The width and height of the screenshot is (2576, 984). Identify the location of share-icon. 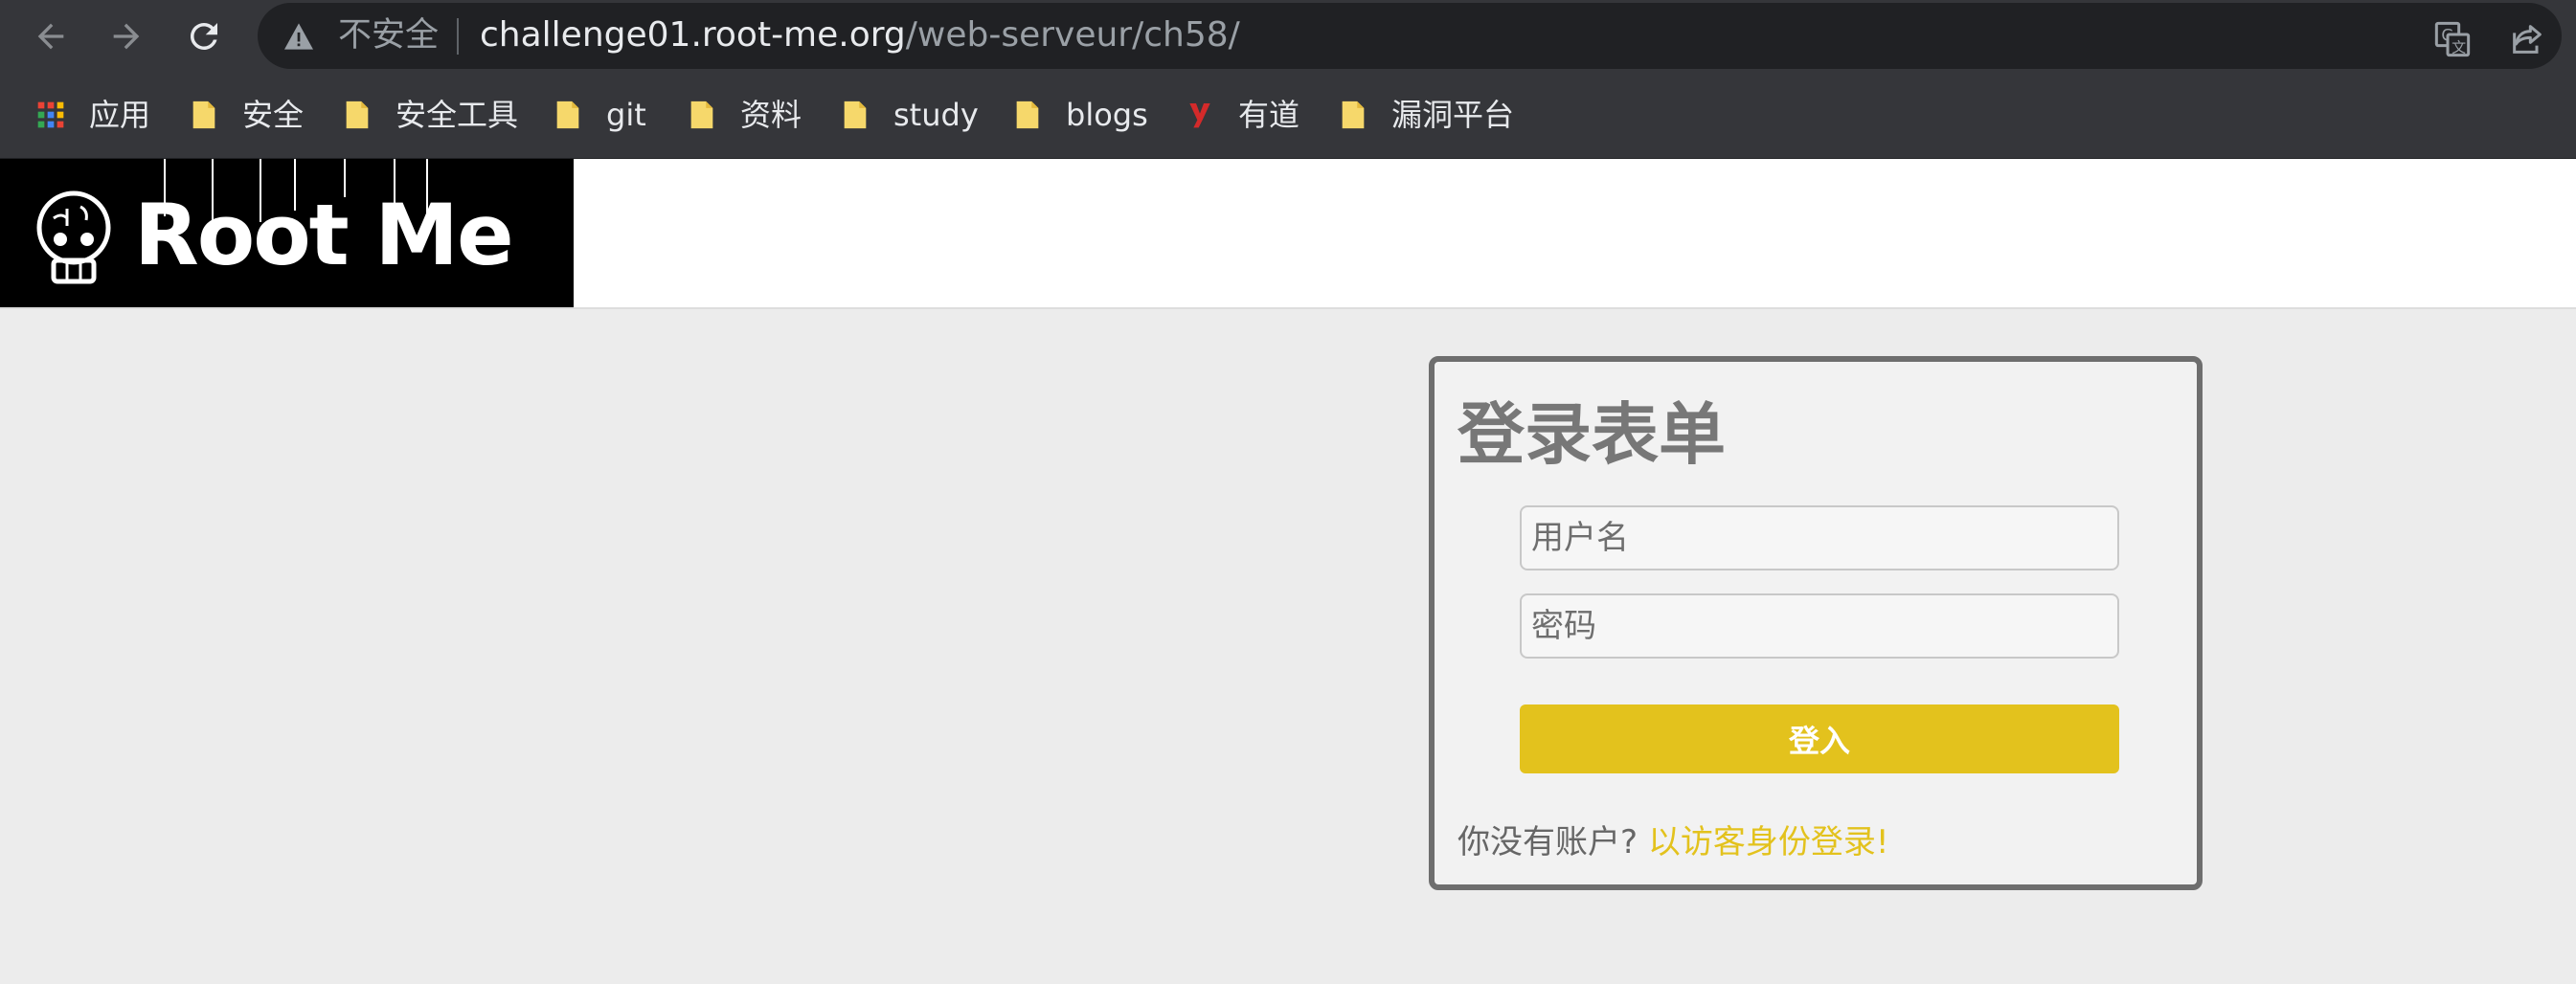
(2527, 39).